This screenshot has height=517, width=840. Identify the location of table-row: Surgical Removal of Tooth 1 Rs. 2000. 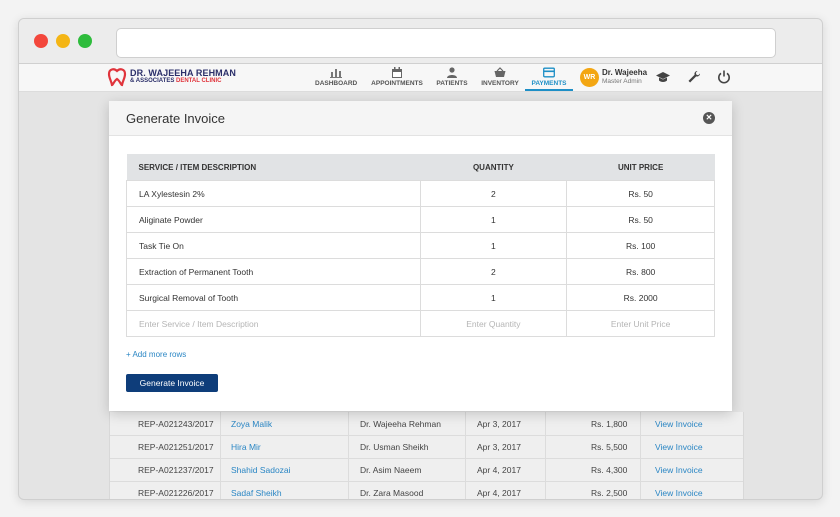
(420, 297).